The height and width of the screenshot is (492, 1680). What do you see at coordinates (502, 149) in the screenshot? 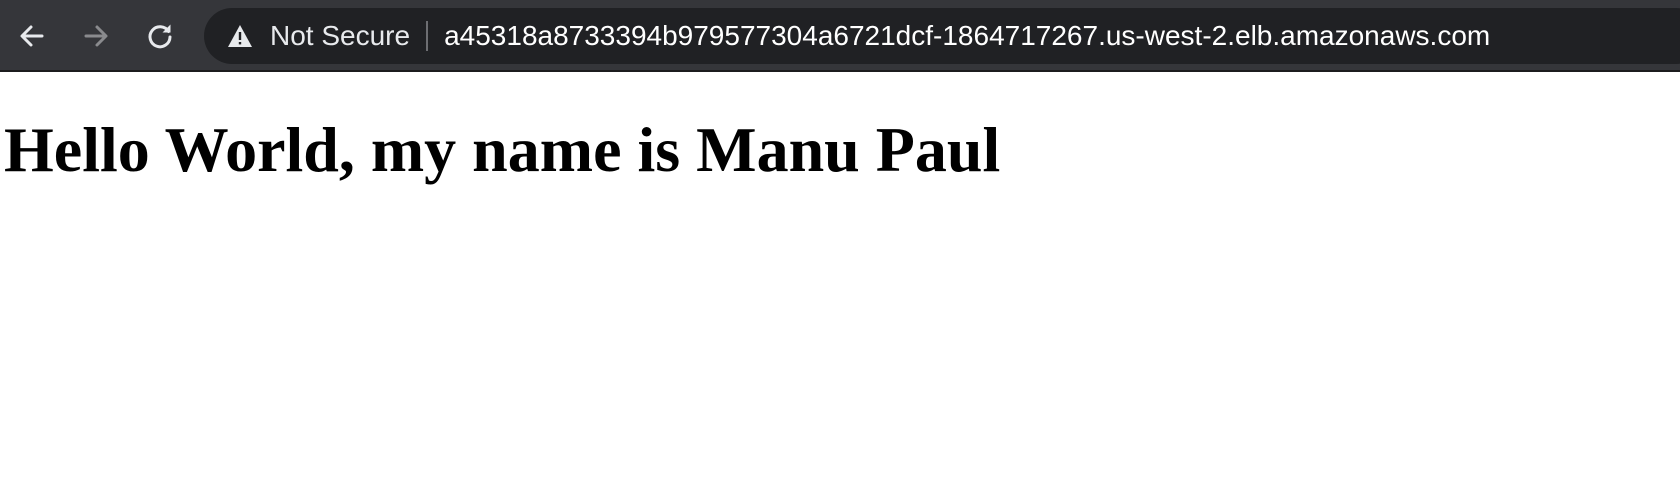
I see `page-heading: Hello World, my name is Manu Paul` at bounding box center [502, 149].